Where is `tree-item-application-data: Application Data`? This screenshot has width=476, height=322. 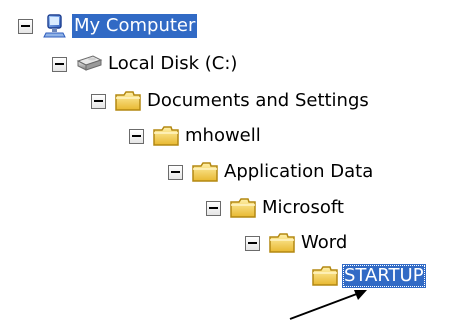 tree-item-application-data: Application Data is located at coordinates (271, 172).